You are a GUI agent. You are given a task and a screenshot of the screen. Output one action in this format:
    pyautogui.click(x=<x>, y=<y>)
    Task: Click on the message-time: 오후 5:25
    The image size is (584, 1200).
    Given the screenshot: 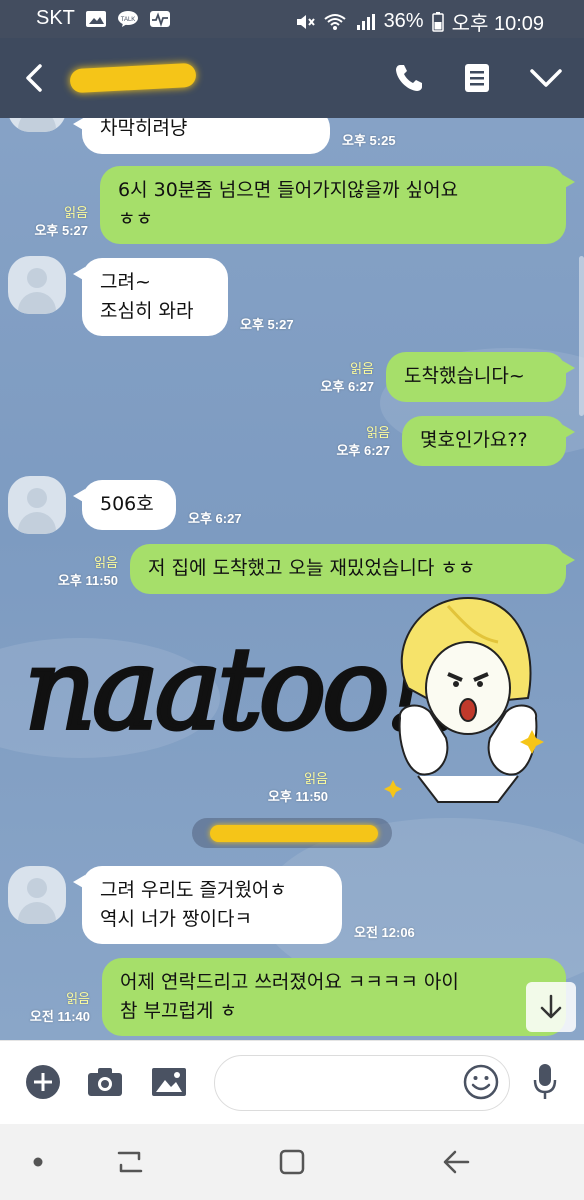 What is the action you would take?
    pyautogui.click(x=369, y=140)
    